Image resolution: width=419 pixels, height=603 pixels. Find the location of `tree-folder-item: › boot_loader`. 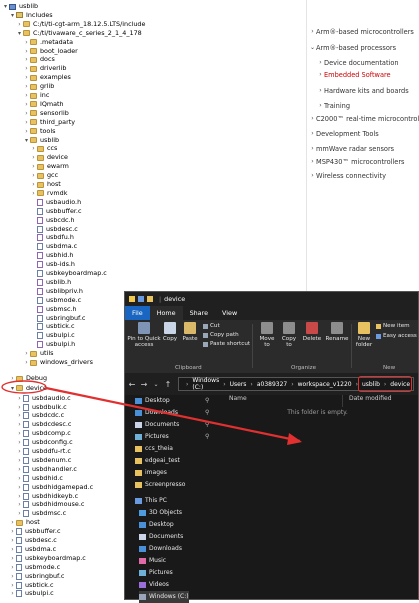

tree-folder-item: › boot_loader is located at coordinates (50, 51).